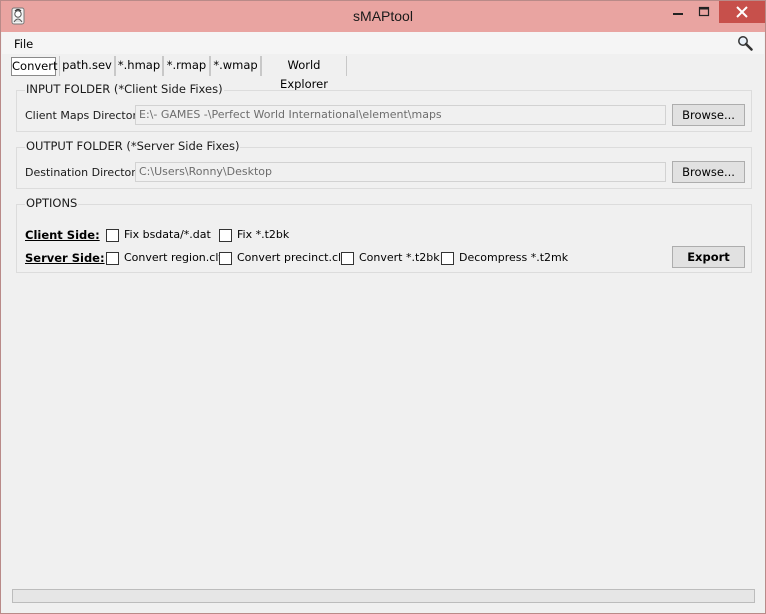 This screenshot has width=766, height=614. I want to click on tab-path-sev: path.sev, so click(87, 66).